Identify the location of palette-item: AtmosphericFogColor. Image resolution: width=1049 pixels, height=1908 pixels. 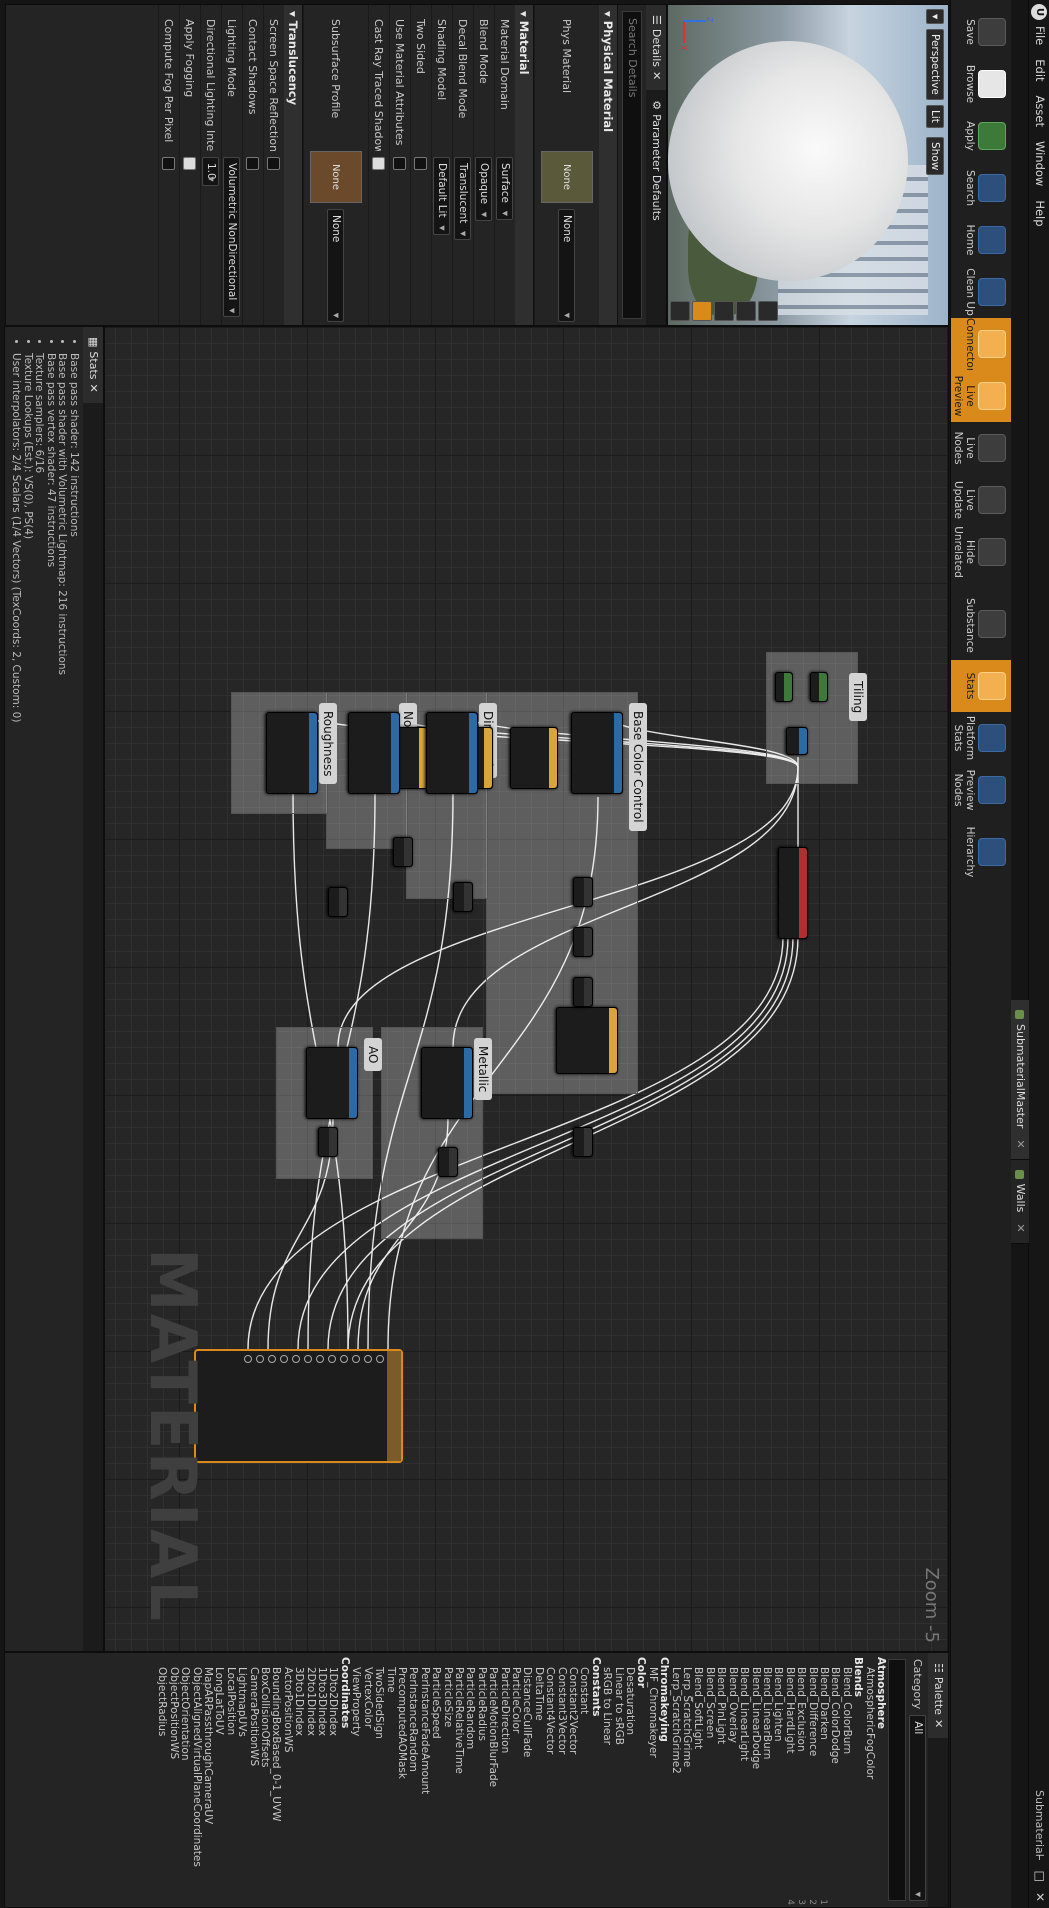
(869, 1780).